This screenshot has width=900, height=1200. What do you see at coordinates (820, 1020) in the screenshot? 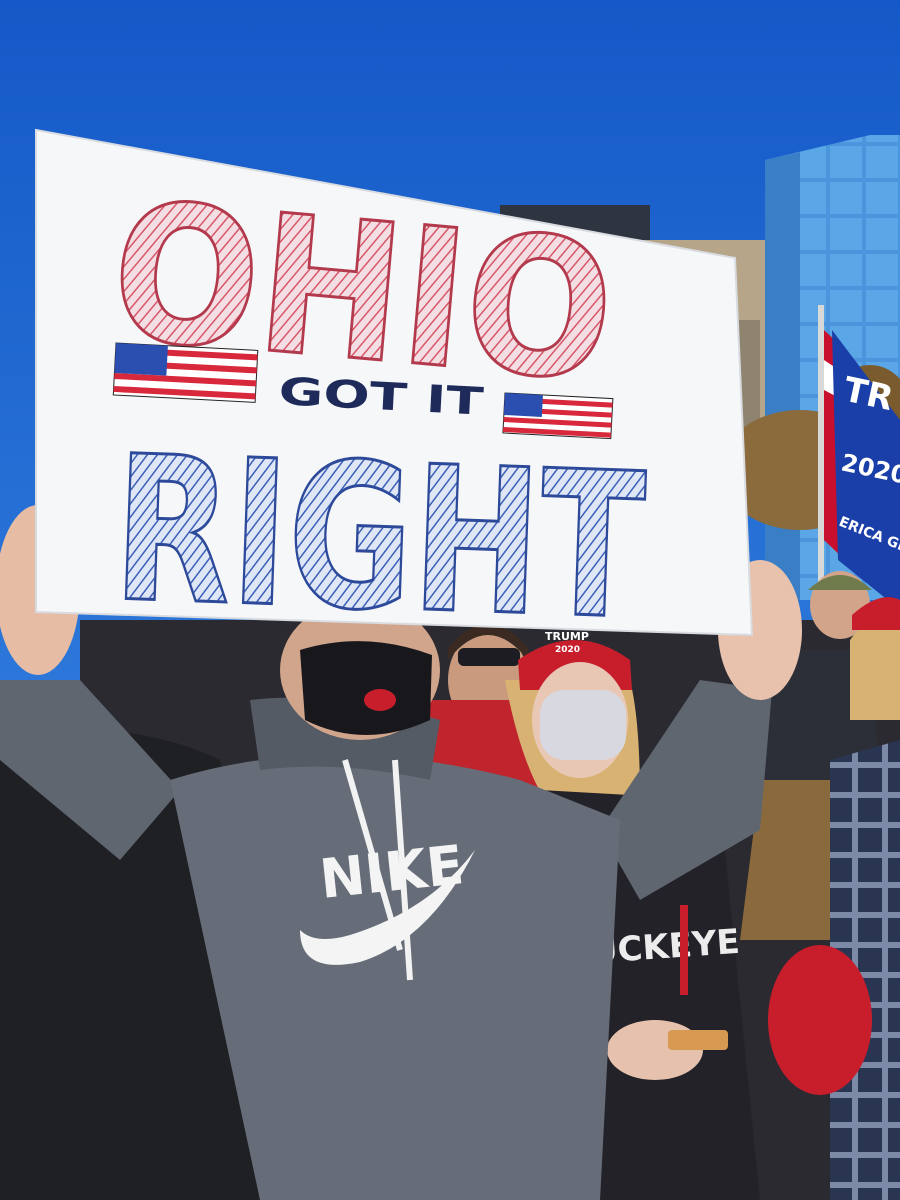
I see `red-bag` at bounding box center [820, 1020].